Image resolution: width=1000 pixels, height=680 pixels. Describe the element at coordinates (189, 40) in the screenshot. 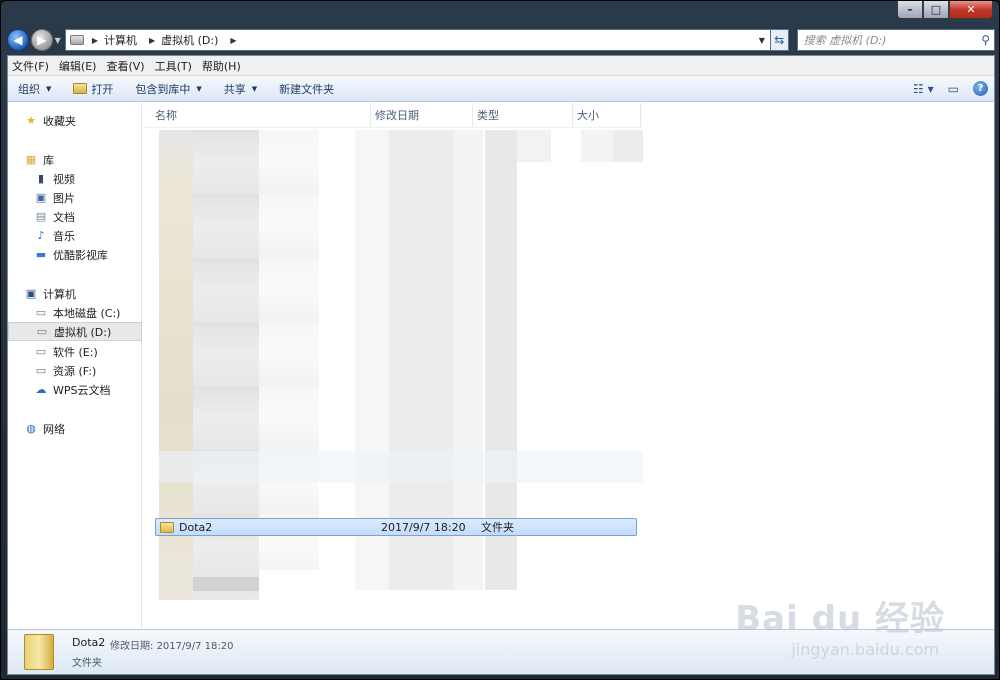

I see `breadcrumb-drive-d: 虚拟机 (D:)` at that location.